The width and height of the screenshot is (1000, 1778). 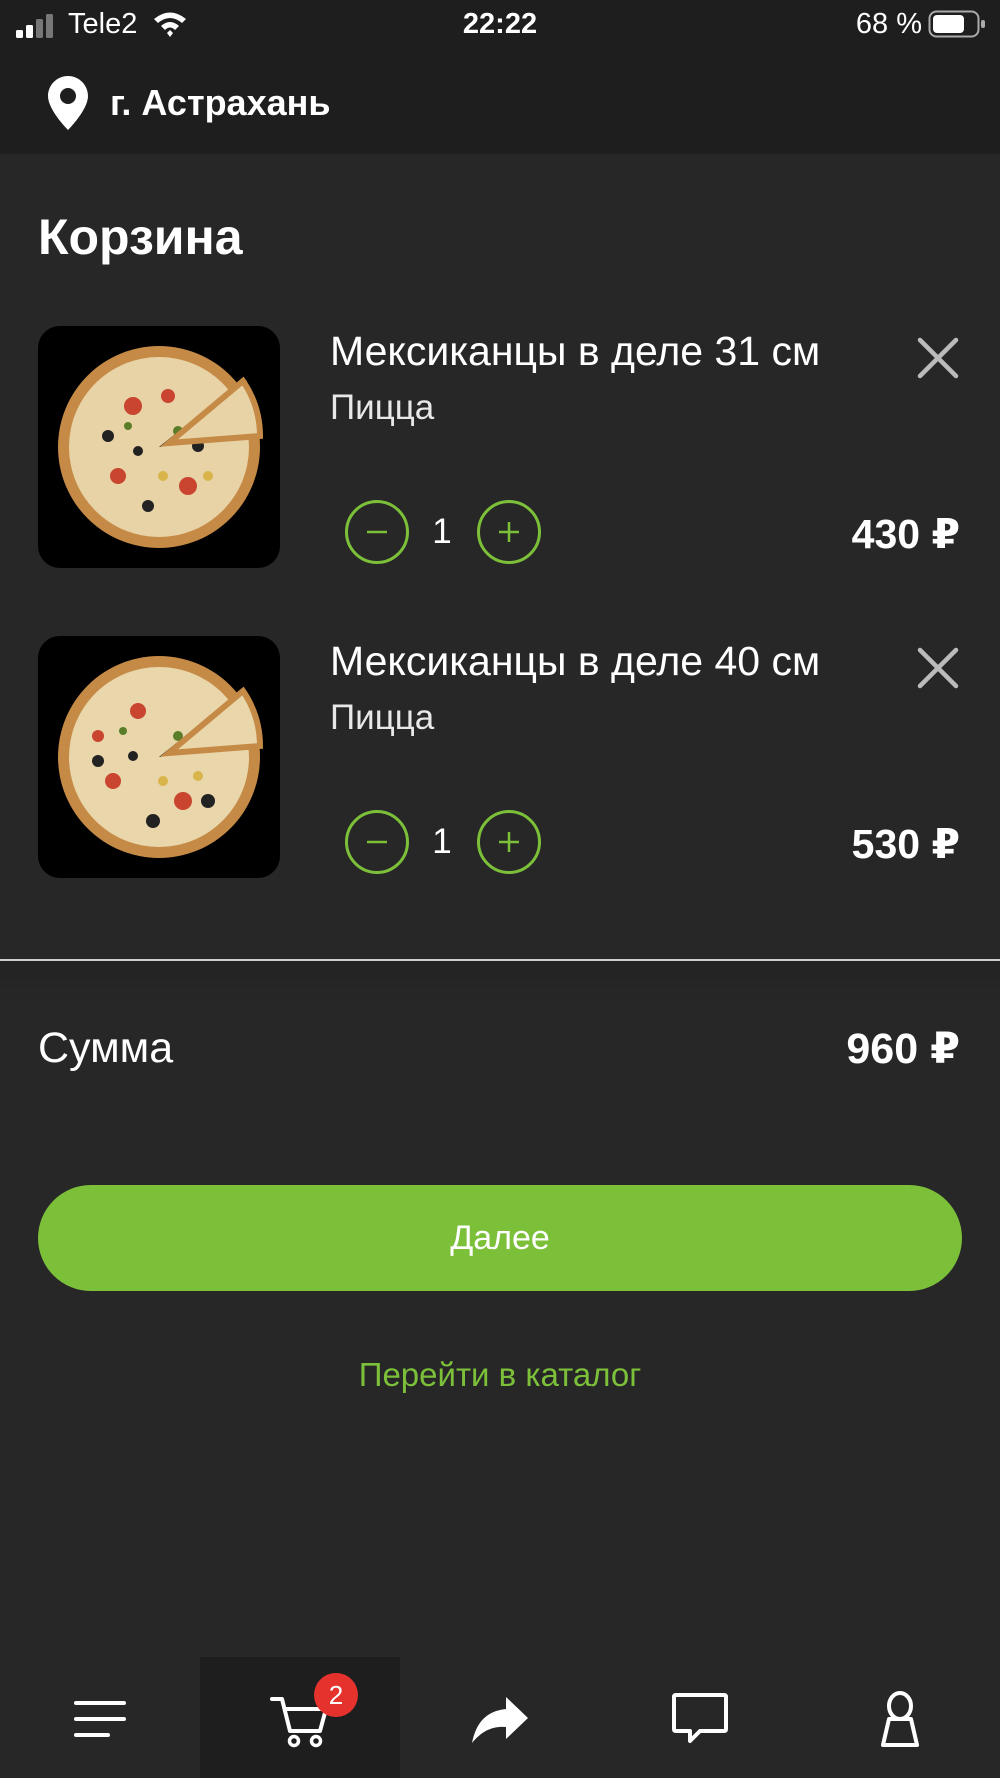 What do you see at coordinates (336, 1695) in the screenshot?
I see `cart-count-badge: 2` at bounding box center [336, 1695].